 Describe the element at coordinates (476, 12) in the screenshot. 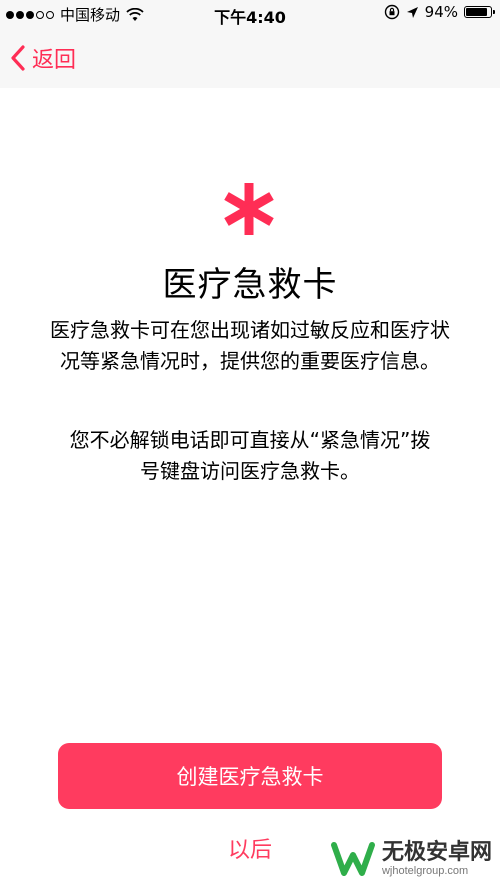

I see `battery-fill` at that location.